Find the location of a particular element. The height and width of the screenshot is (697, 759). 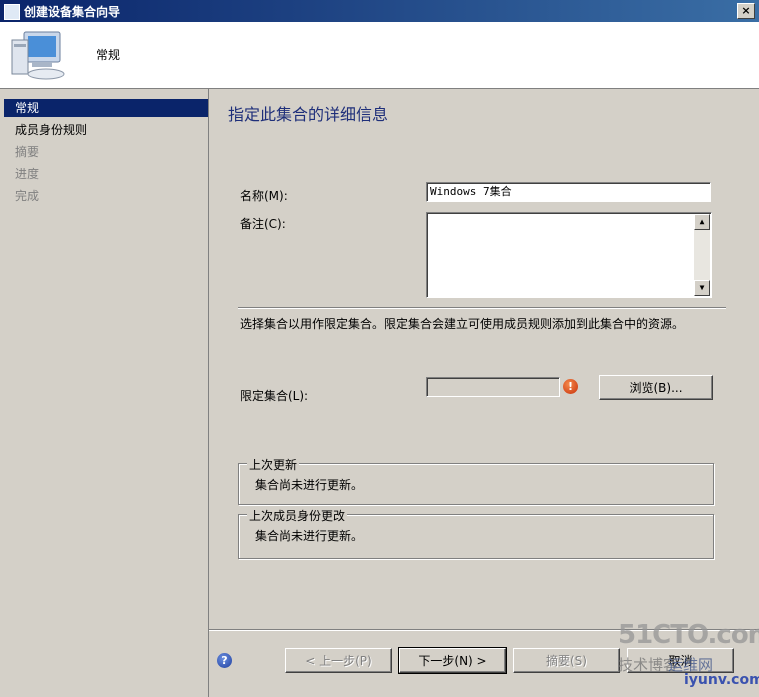

error-icon: ! is located at coordinates (570, 386).